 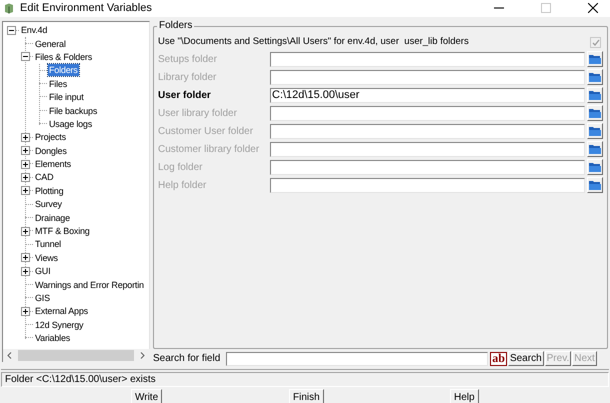 What do you see at coordinates (42, 298) in the screenshot?
I see `tree-item: GIS` at bounding box center [42, 298].